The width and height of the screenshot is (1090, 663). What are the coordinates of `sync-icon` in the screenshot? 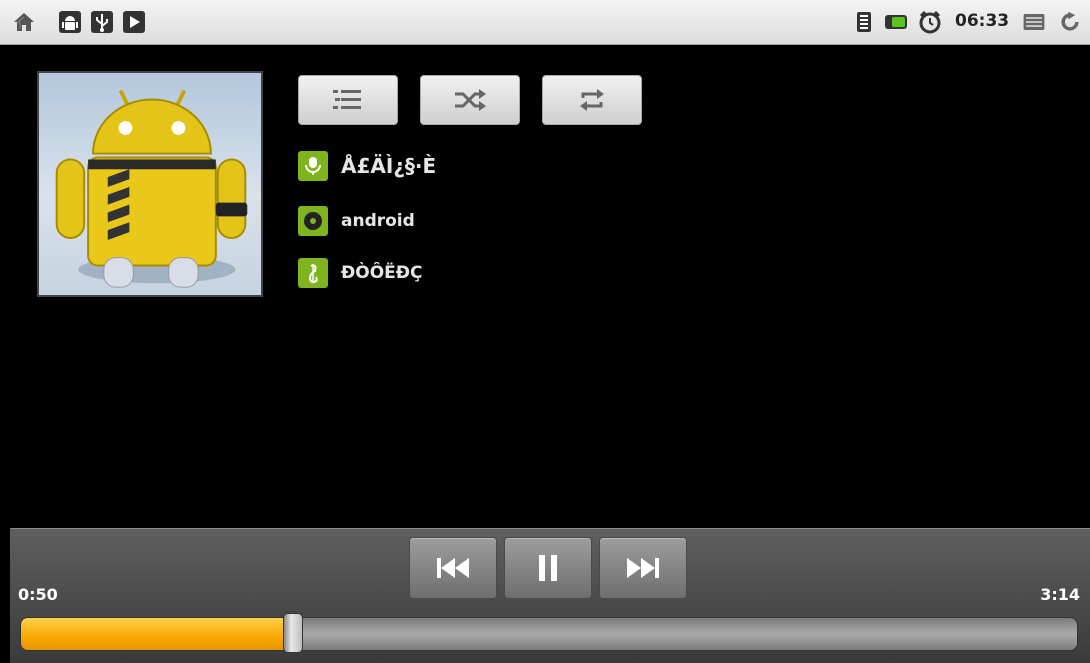 It's located at (1072, 22).